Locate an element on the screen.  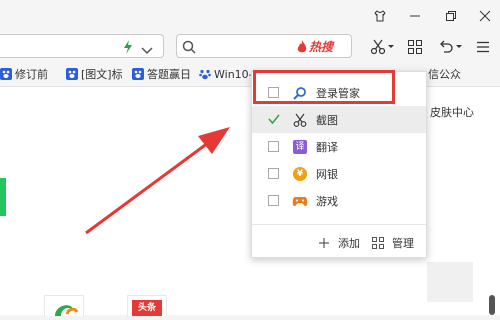
manage-label: 管理 is located at coordinates (403, 243).